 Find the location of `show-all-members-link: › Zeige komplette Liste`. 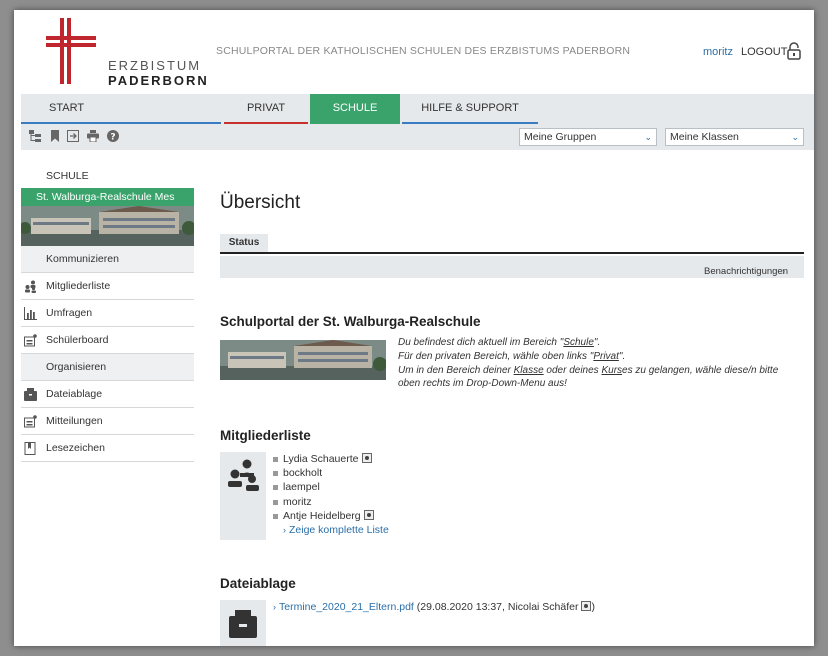

show-all-members-link: › Zeige komplette Liste is located at coordinates (331, 530).